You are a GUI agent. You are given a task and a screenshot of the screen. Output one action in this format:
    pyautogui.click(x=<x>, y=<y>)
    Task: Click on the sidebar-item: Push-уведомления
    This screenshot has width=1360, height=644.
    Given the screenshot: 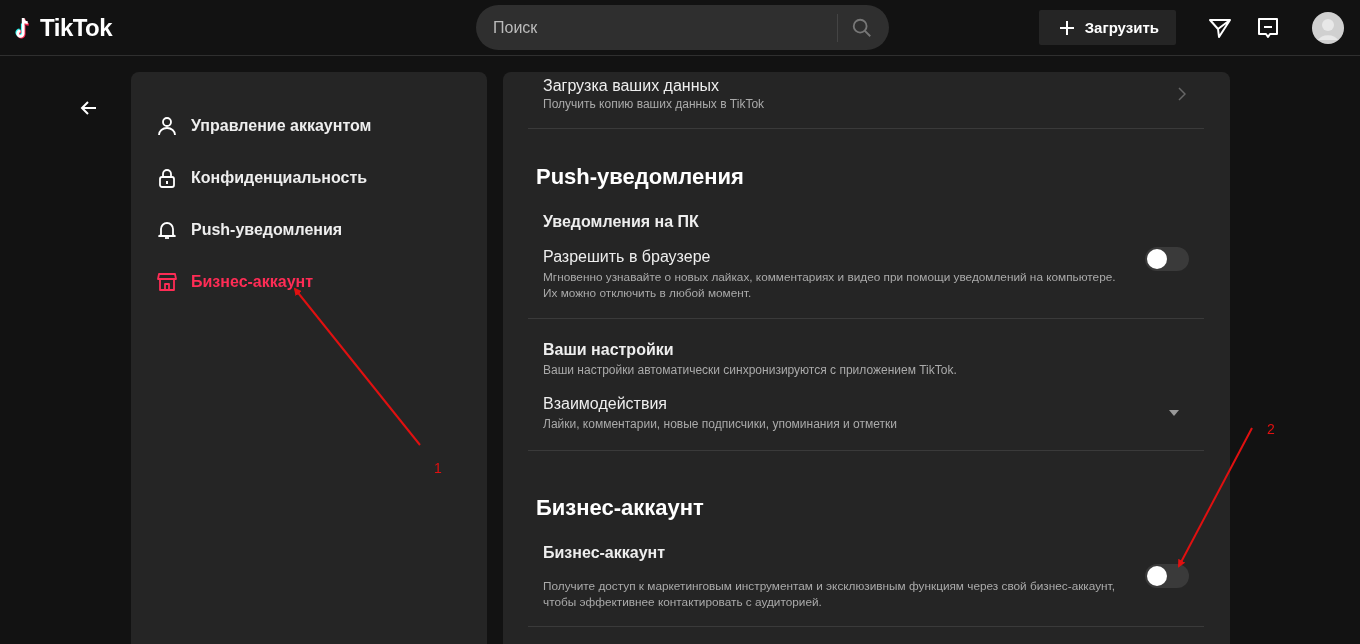 What is the action you would take?
    pyautogui.click(x=322, y=230)
    